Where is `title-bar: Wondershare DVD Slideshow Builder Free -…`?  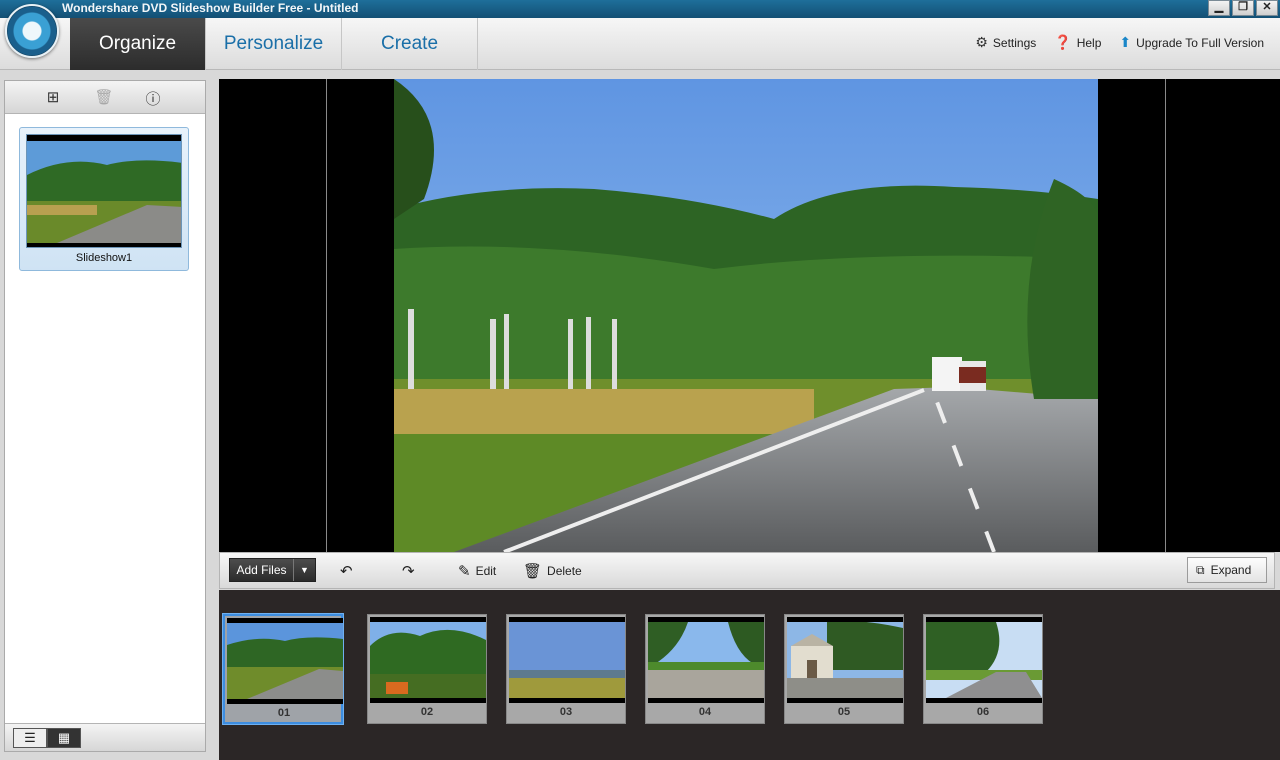 title-bar: Wondershare DVD Slideshow Builder Free -… is located at coordinates (640, 9).